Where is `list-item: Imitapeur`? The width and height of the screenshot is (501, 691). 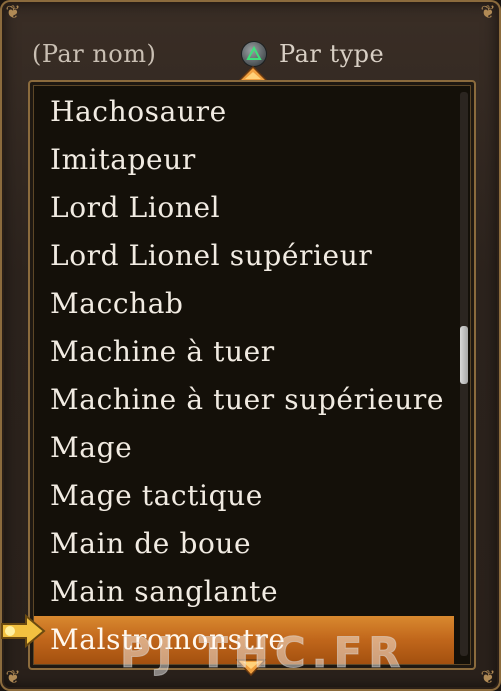 list-item: Imitapeur is located at coordinates (242, 160).